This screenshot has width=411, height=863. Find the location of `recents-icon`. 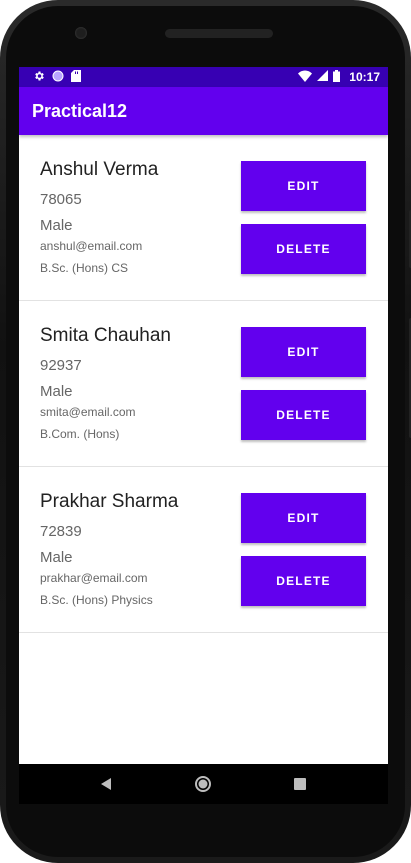

recents-icon is located at coordinates (300, 784).